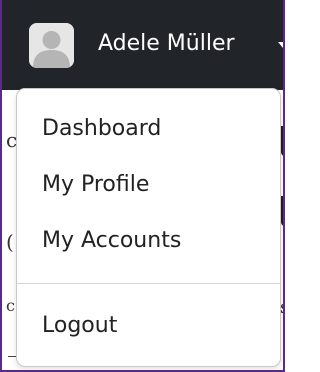  I want to click on user-avatar-icon, so click(51, 45).